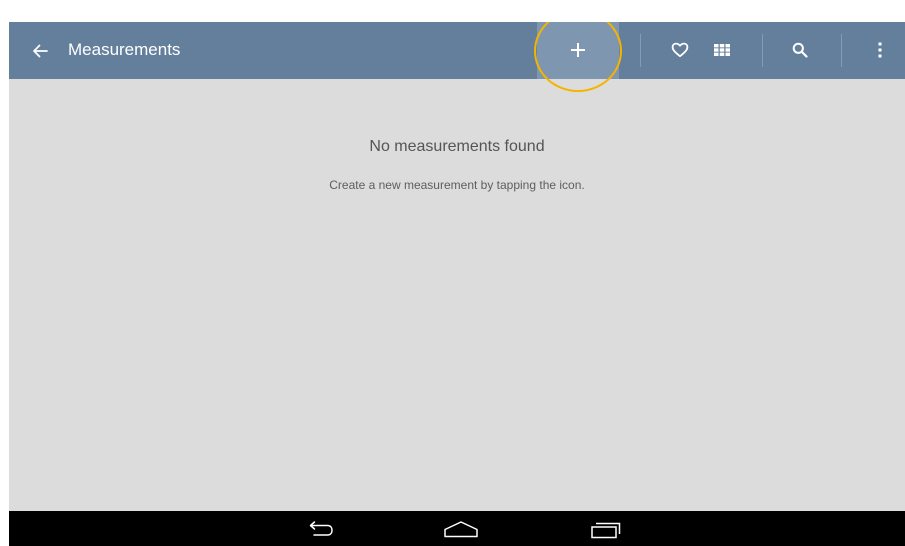 The height and width of the screenshot is (546, 905). I want to click on search-icon, so click(800, 50).